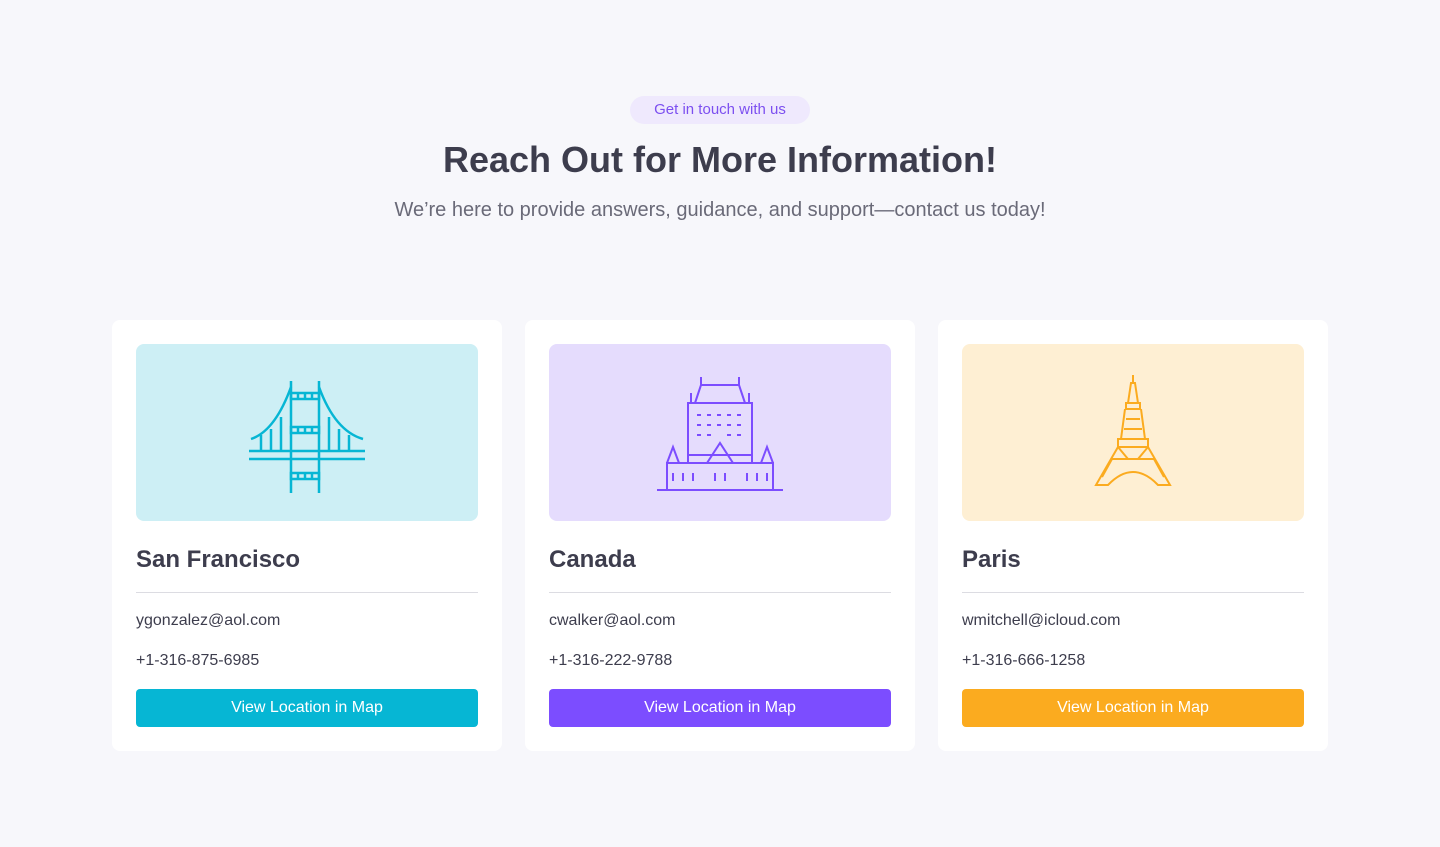  I want to click on location-phone: +1-316-222-9788, so click(611, 660).